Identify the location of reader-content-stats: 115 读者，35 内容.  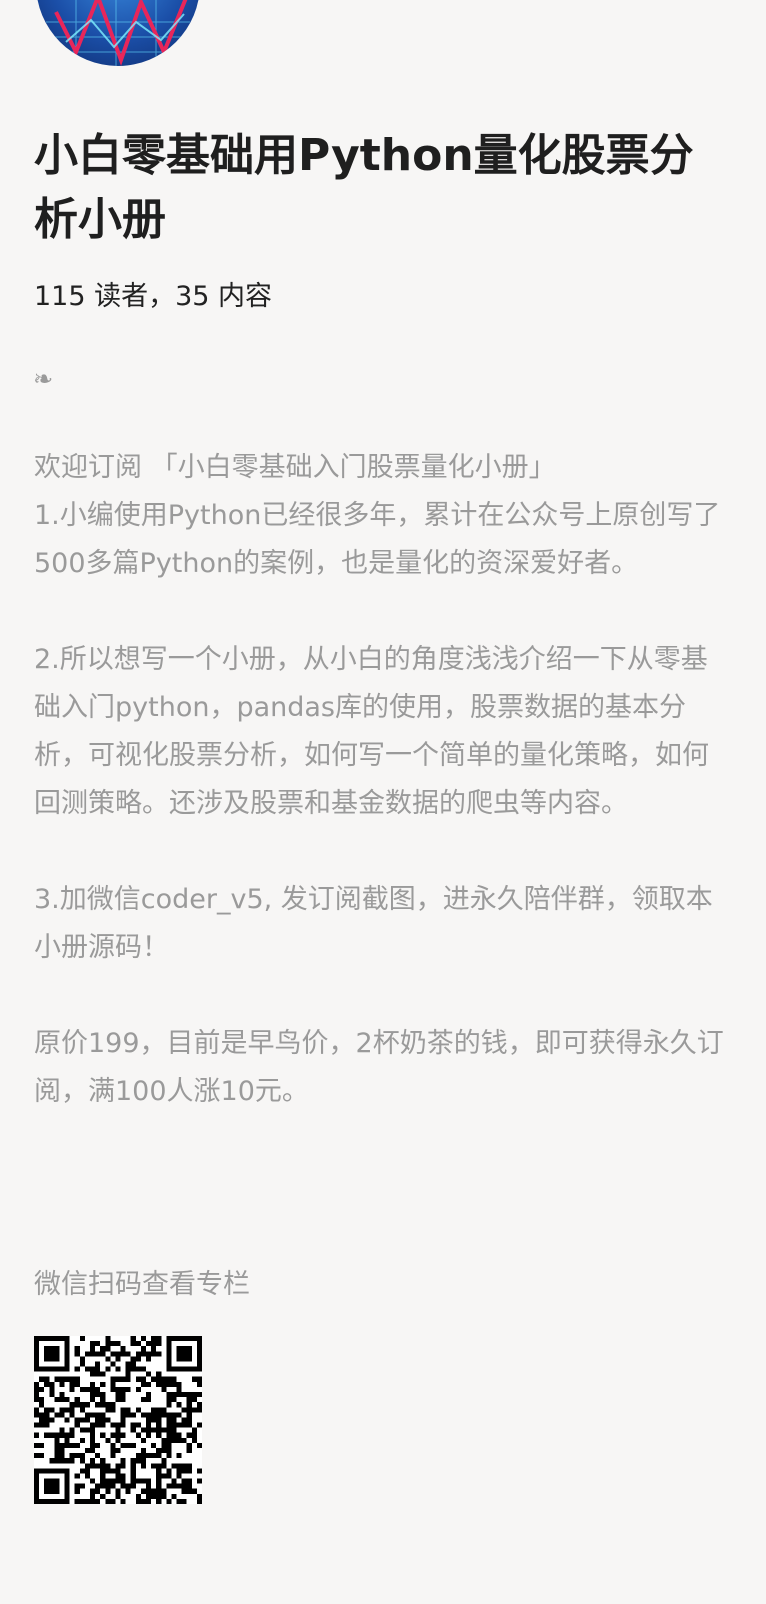
(153, 296).